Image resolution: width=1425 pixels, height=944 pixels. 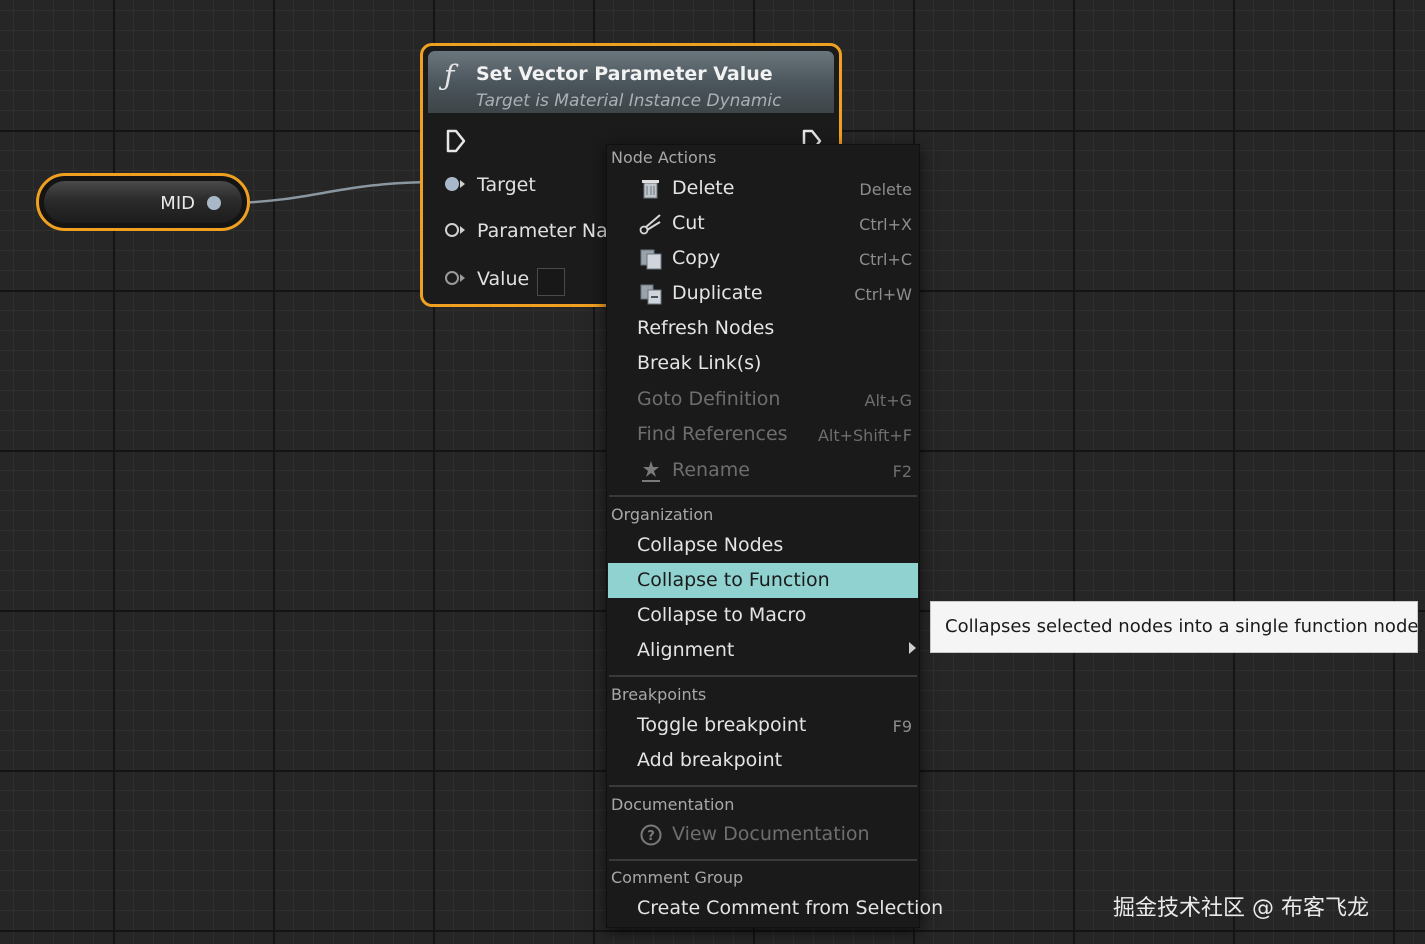 What do you see at coordinates (706, 328) in the screenshot?
I see `menu-item-label: Refresh Nodes` at bounding box center [706, 328].